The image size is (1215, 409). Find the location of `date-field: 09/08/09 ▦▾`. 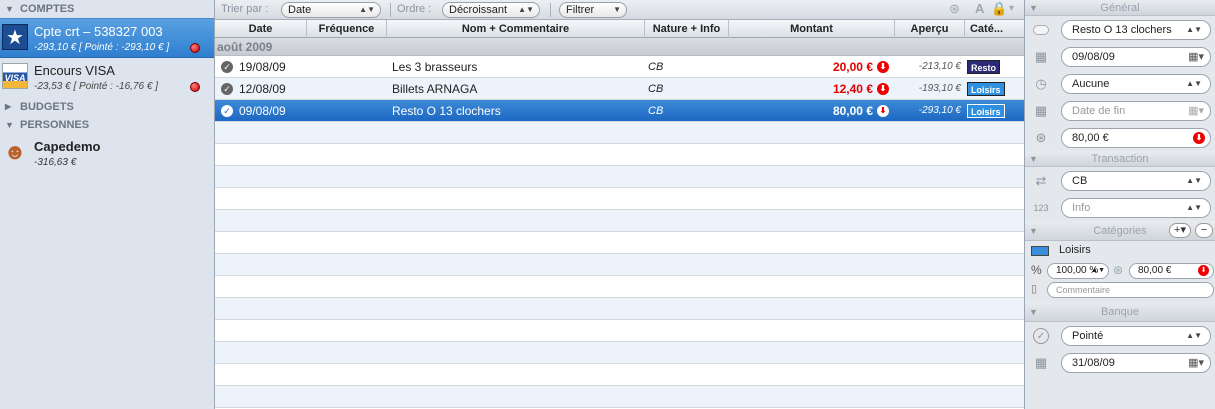

date-field: 09/08/09 ▦▾ is located at coordinates (1136, 57).